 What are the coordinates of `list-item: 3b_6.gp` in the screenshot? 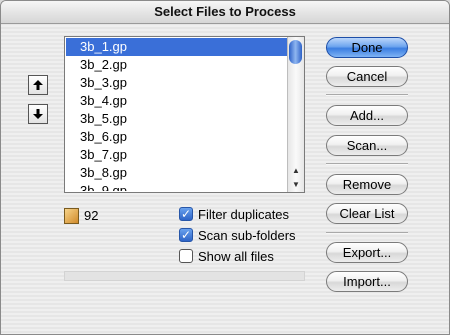 It's located at (177, 137).